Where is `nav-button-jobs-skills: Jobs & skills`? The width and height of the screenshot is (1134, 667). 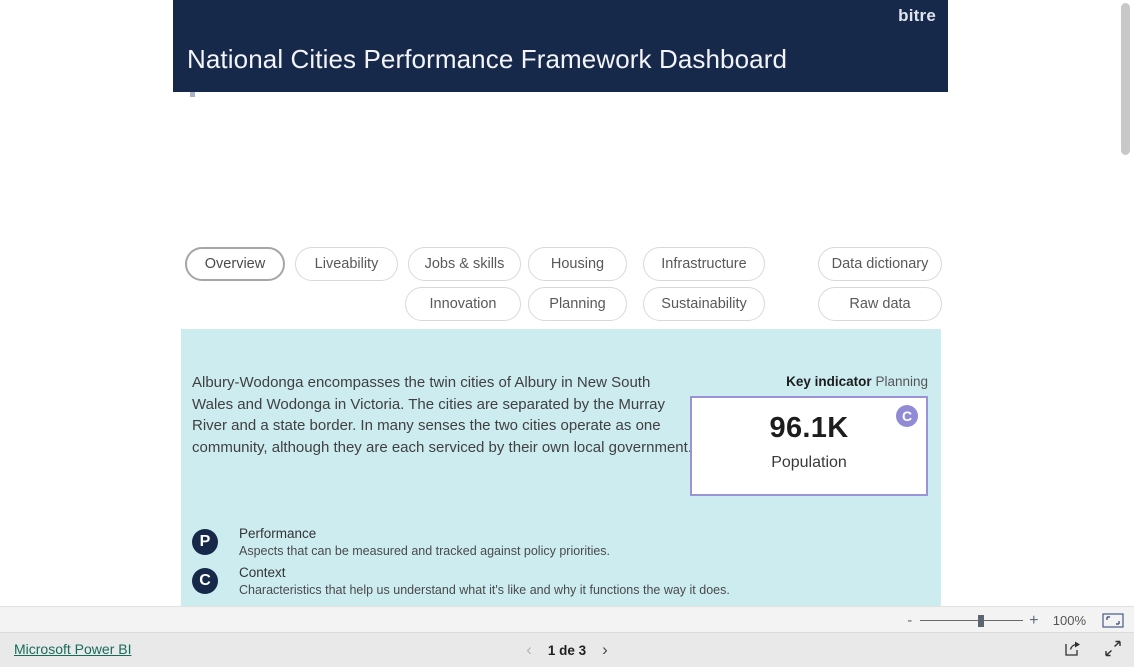
nav-button-jobs-skills: Jobs & skills is located at coordinates (464, 264).